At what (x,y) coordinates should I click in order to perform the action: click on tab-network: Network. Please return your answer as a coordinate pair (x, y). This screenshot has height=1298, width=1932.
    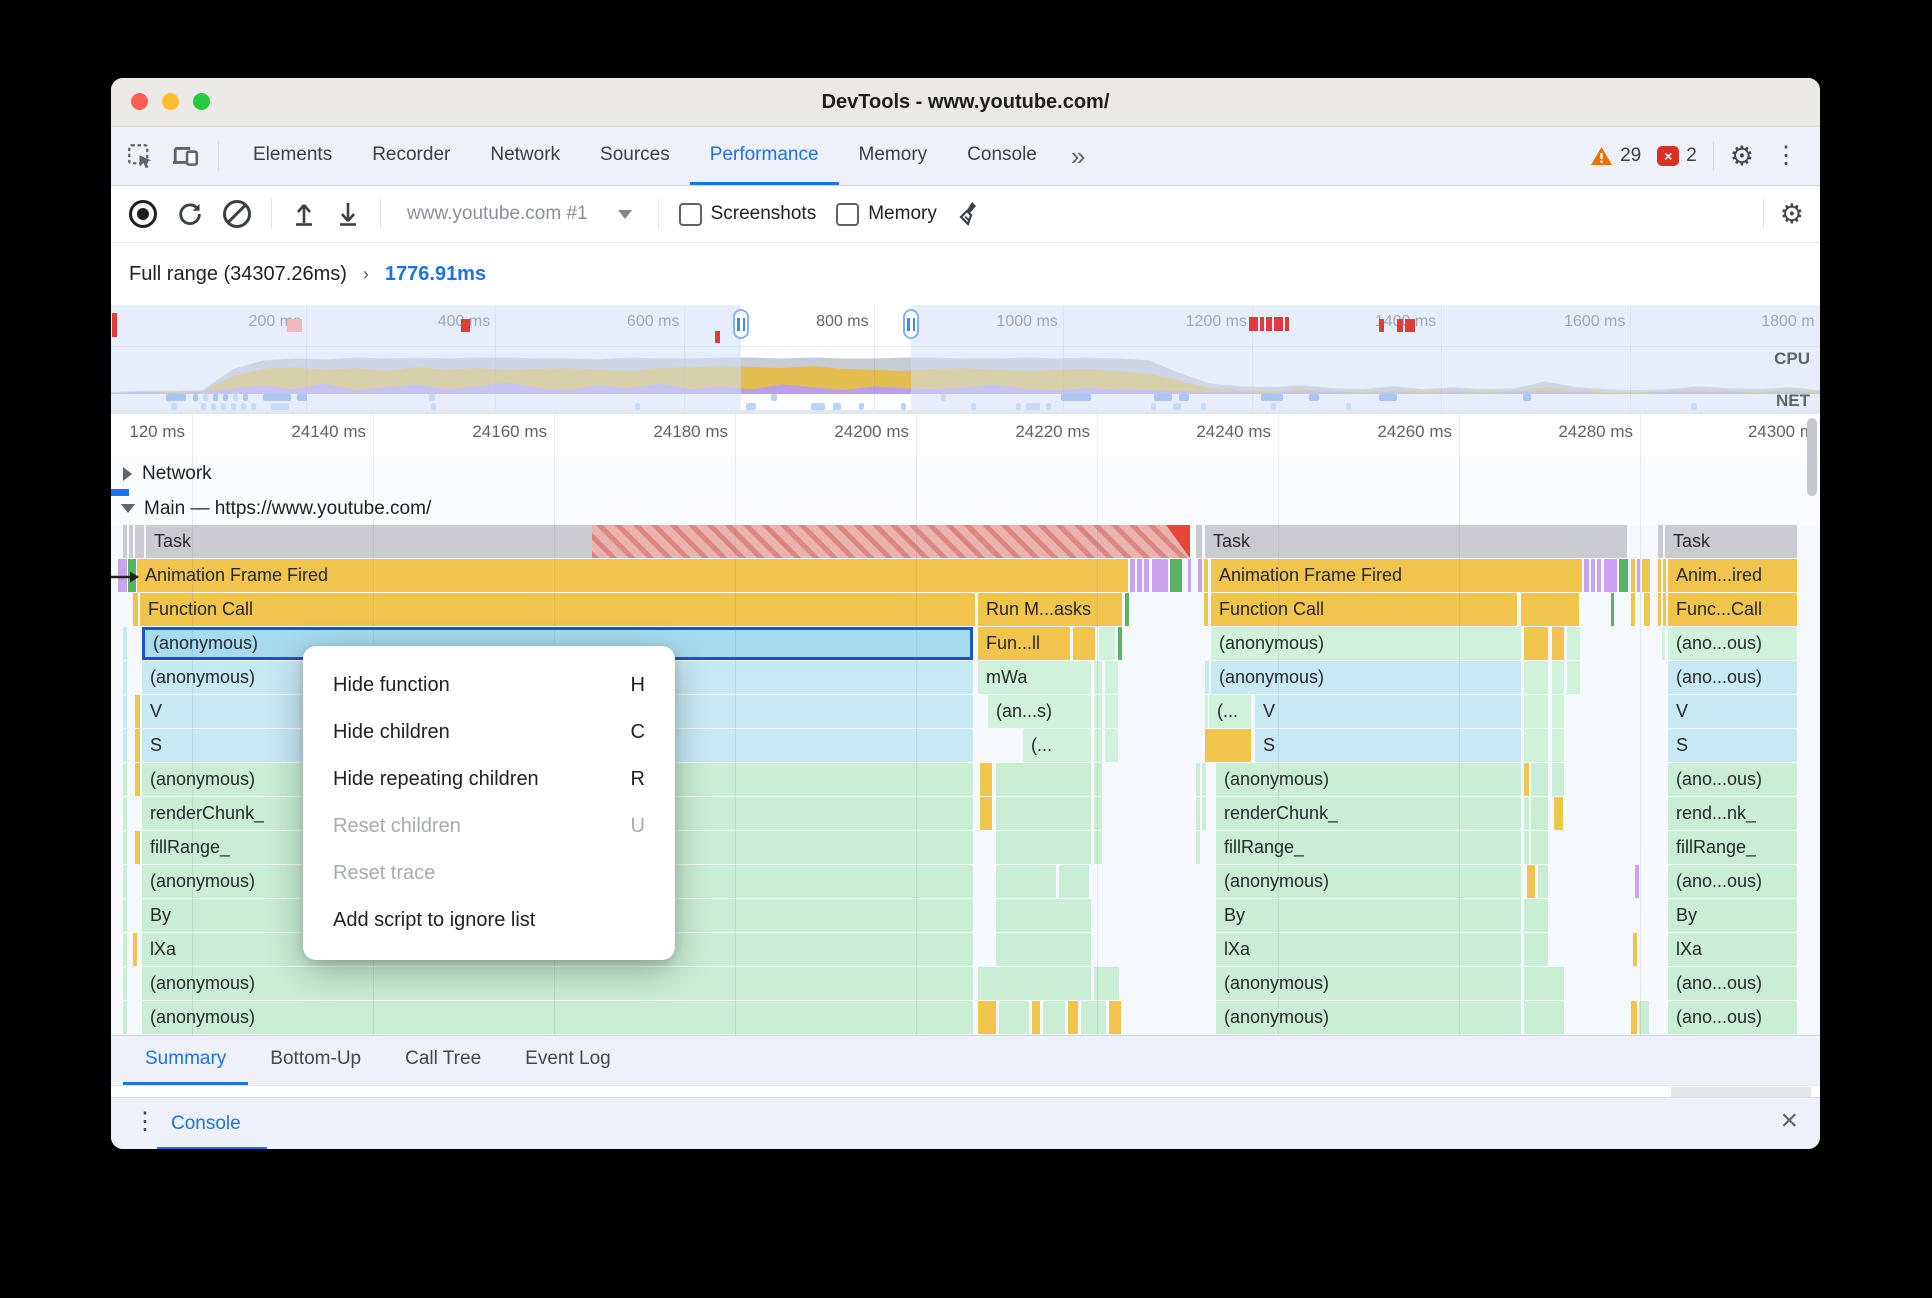
    Looking at the image, I should click on (525, 156).